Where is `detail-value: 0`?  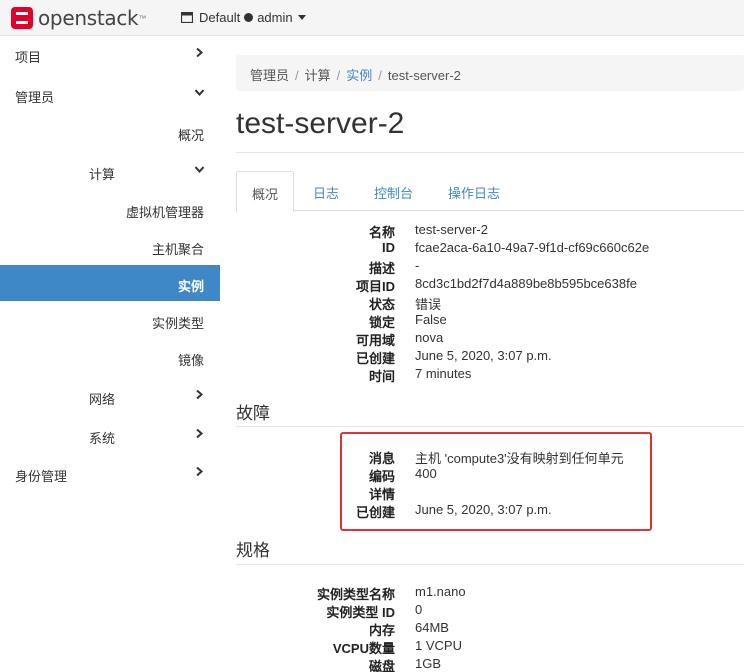
detail-value: 0 is located at coordinates (419, 609).